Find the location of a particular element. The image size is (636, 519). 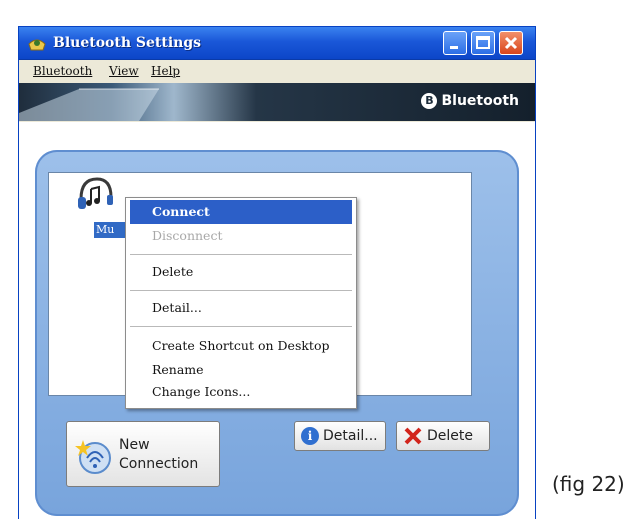

minimize-button is located at coordinates (455, 43).